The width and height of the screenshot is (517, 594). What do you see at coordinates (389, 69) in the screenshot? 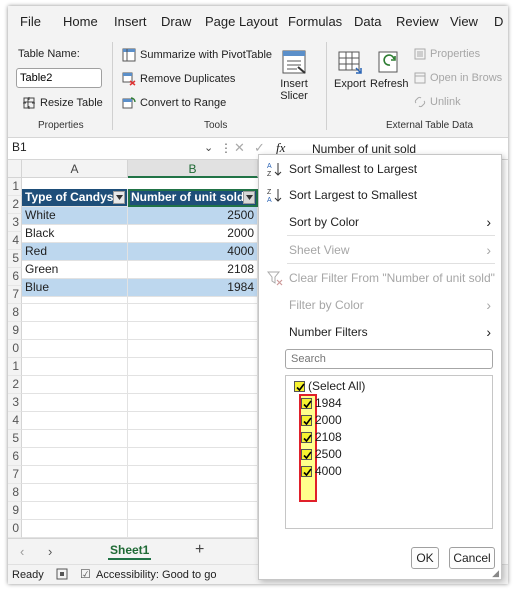
I see `refresh-button: Refresh` at bounding box center [389, 69].